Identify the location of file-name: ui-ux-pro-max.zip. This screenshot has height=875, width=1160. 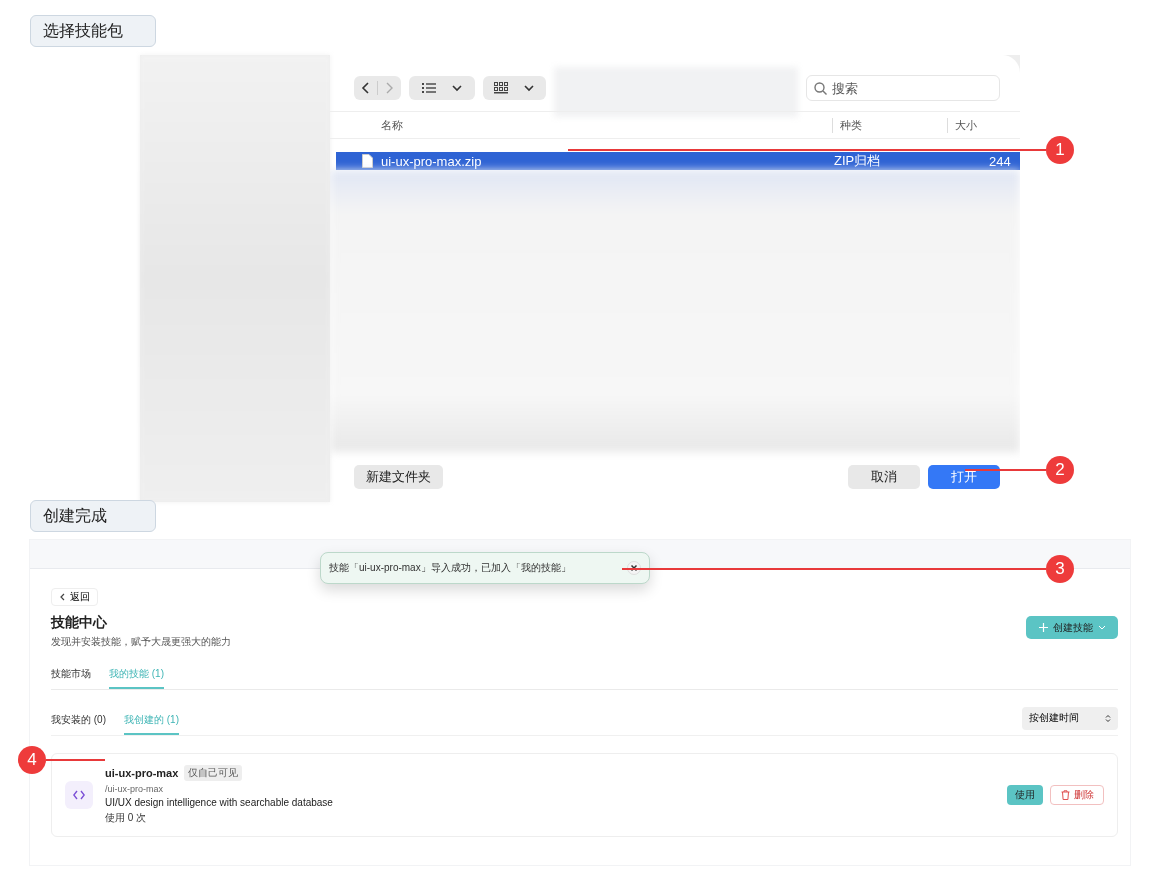
(431, 161).